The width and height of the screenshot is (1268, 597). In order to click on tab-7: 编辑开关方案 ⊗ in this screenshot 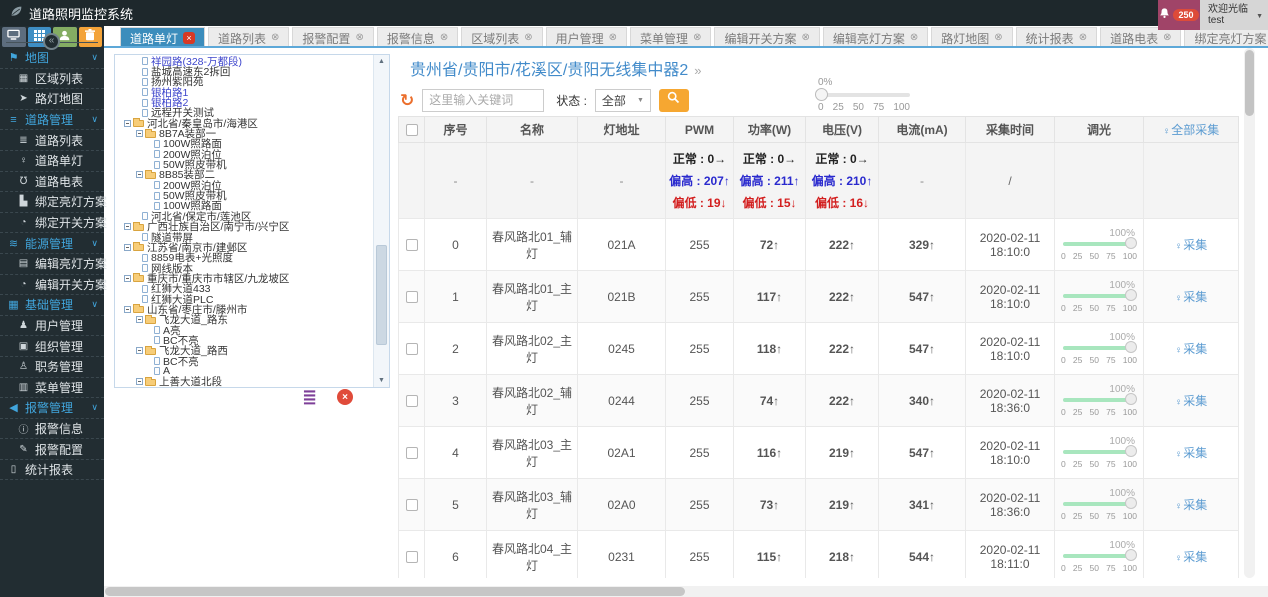, I will do `click(767, 37)`.